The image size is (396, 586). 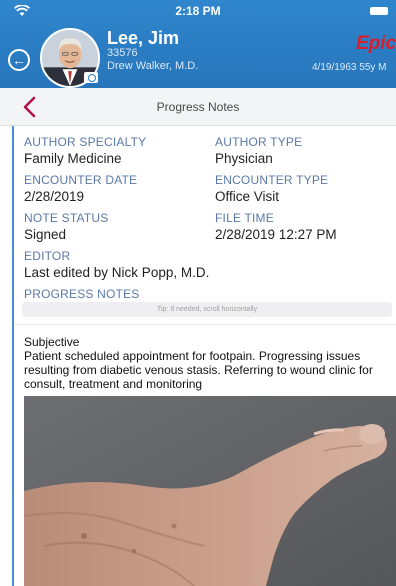 I want to click on progress-notes-label: PROGRESS NOTES, so click(x=82, y=294).